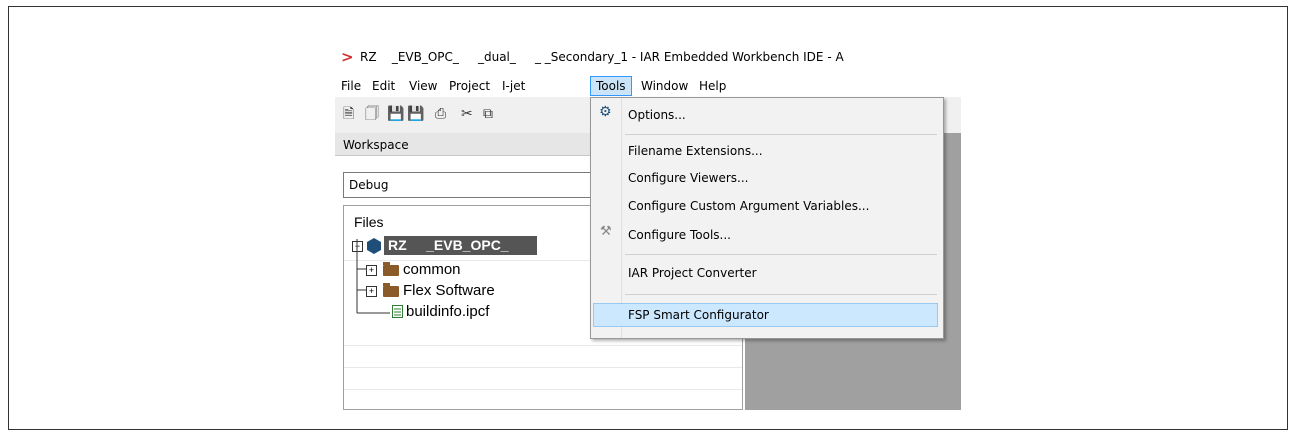 This screenshot has height=438, width=1296. I want to click on files-header: Files, so click(369, 222).